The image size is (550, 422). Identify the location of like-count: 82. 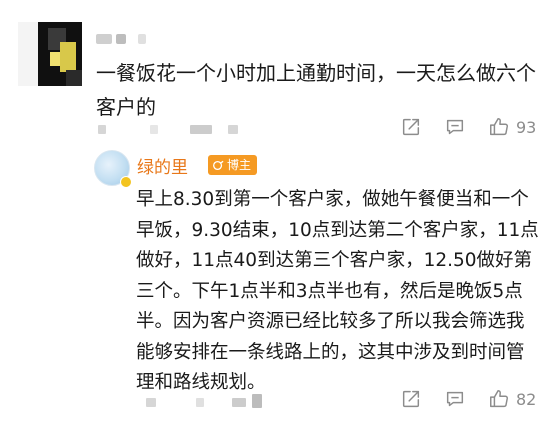
(526, 399).